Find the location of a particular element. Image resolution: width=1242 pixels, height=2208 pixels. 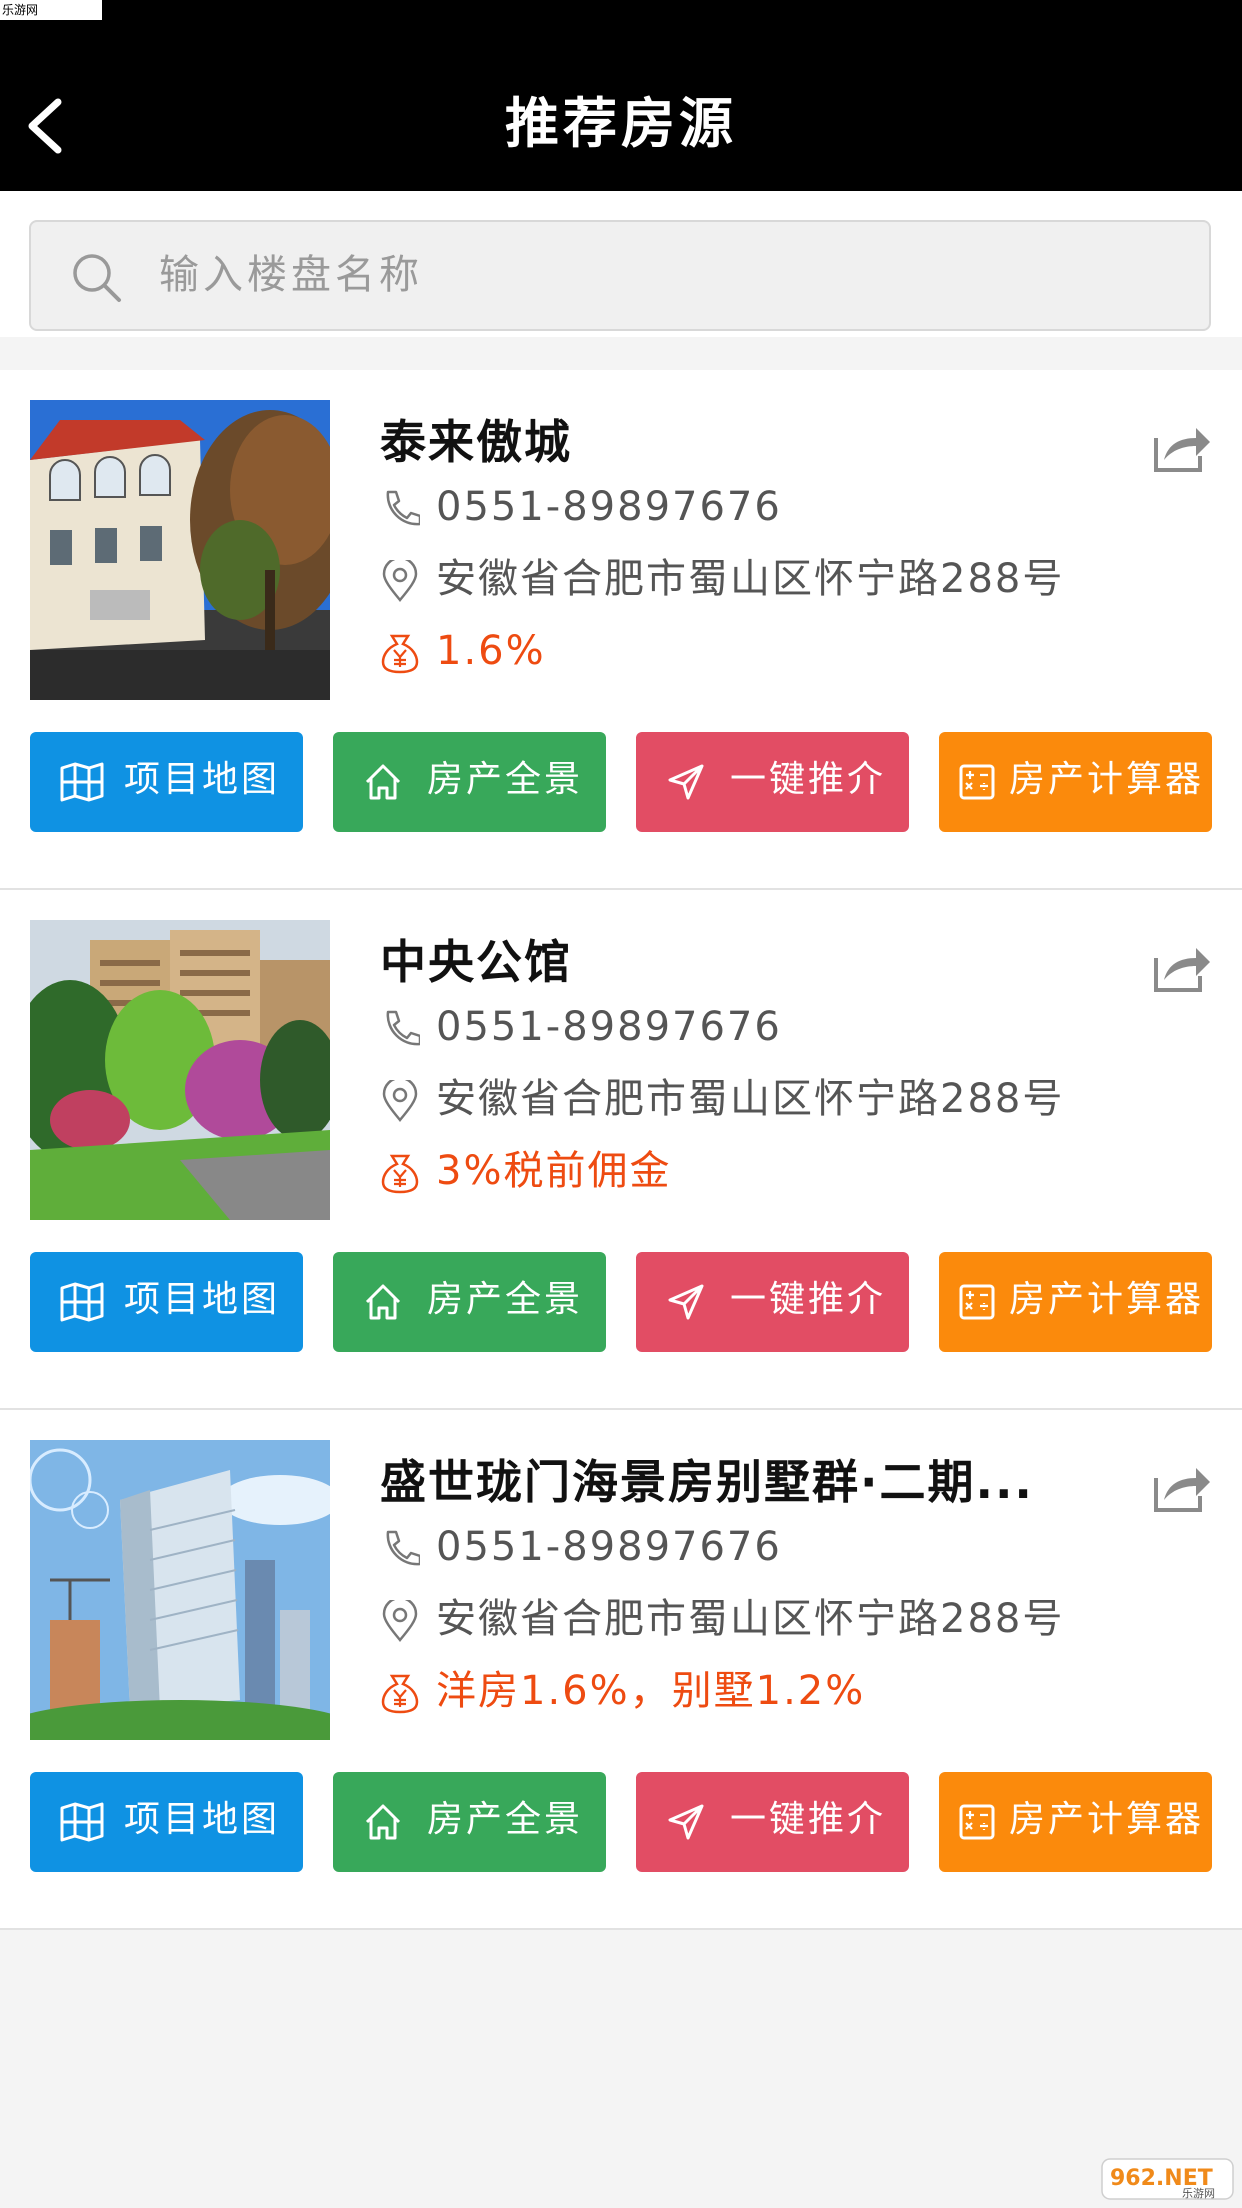

logo-subtext: 乐游网 is located at coordinates (1198, 2193).